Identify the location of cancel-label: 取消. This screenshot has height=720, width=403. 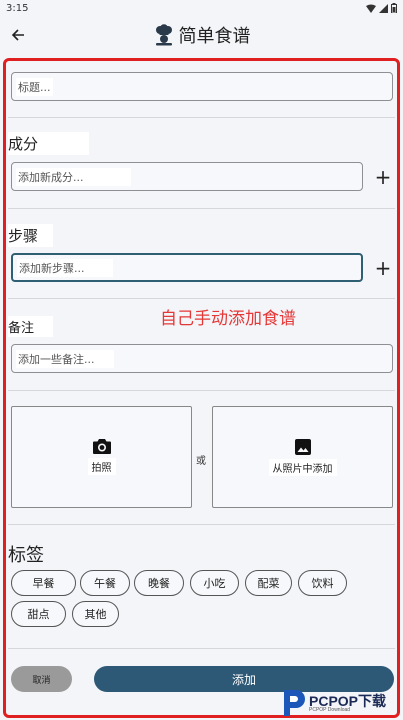
(41, 680).